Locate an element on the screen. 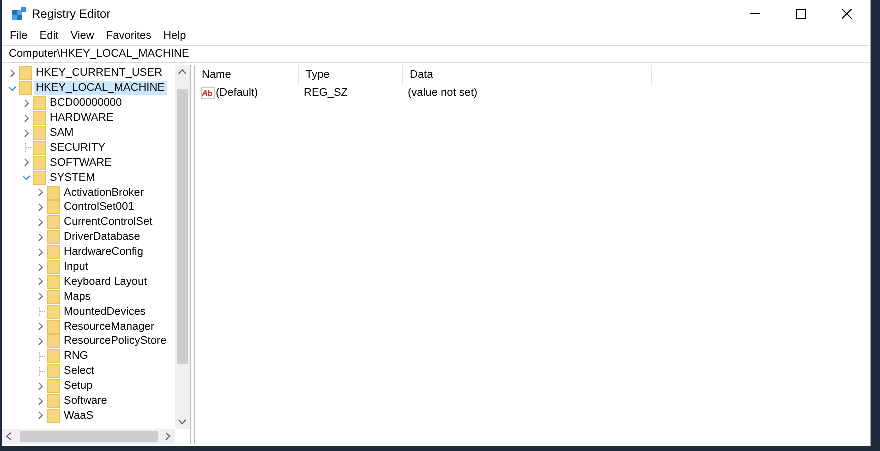  window-title: Registry Editor is located at coordinates (71, 14).